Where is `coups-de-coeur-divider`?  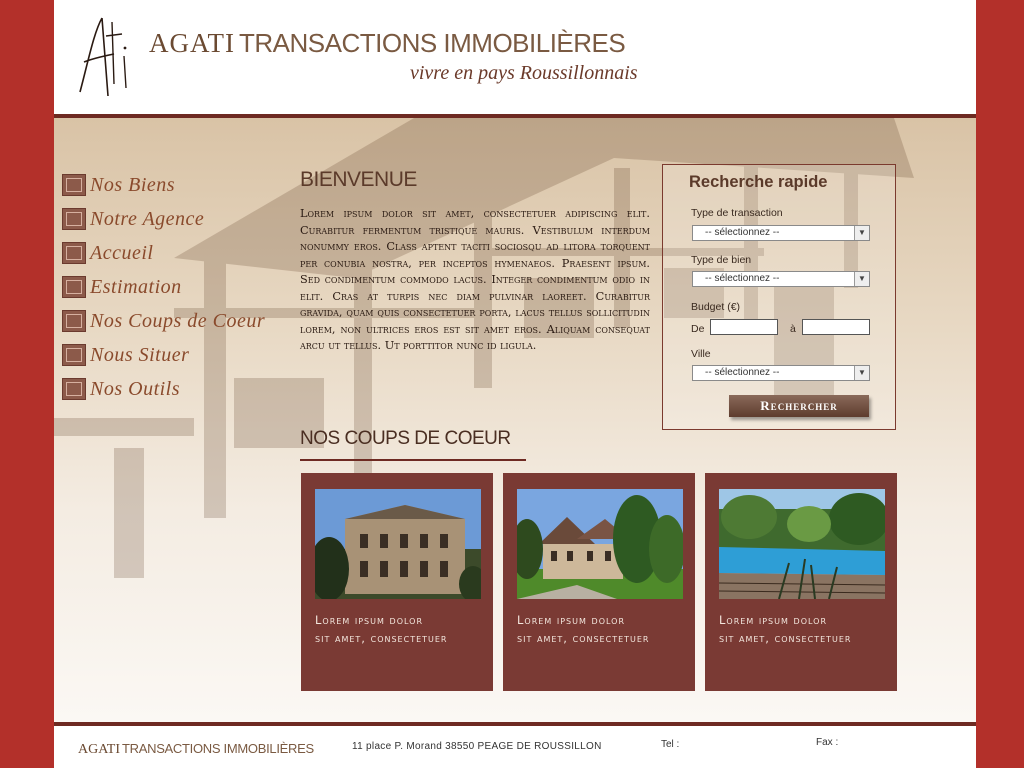
coups-de-coeur-divider is located at coordinates (413, 460).